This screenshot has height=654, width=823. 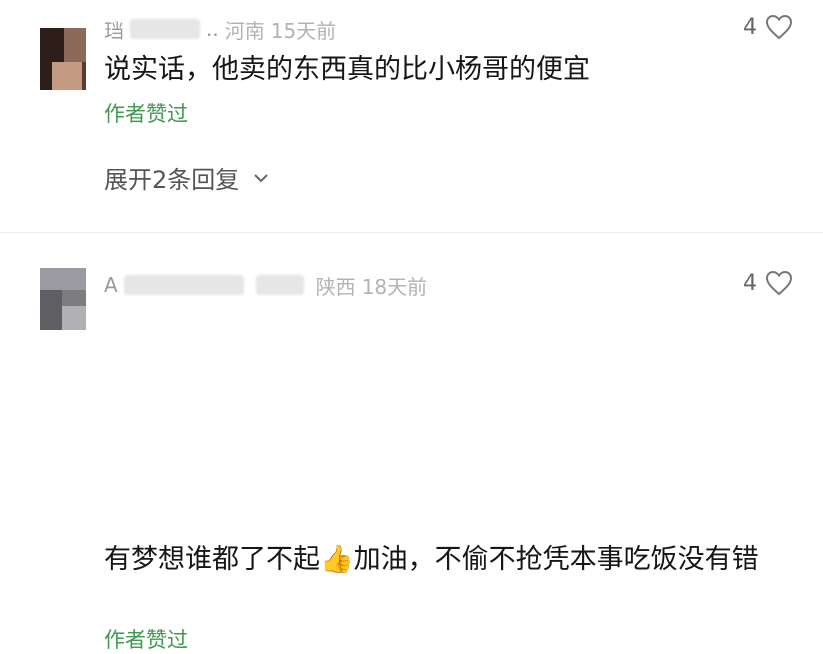 I want to click on comment-meta: A 陕西 18天前, so click(x=265, y=285).